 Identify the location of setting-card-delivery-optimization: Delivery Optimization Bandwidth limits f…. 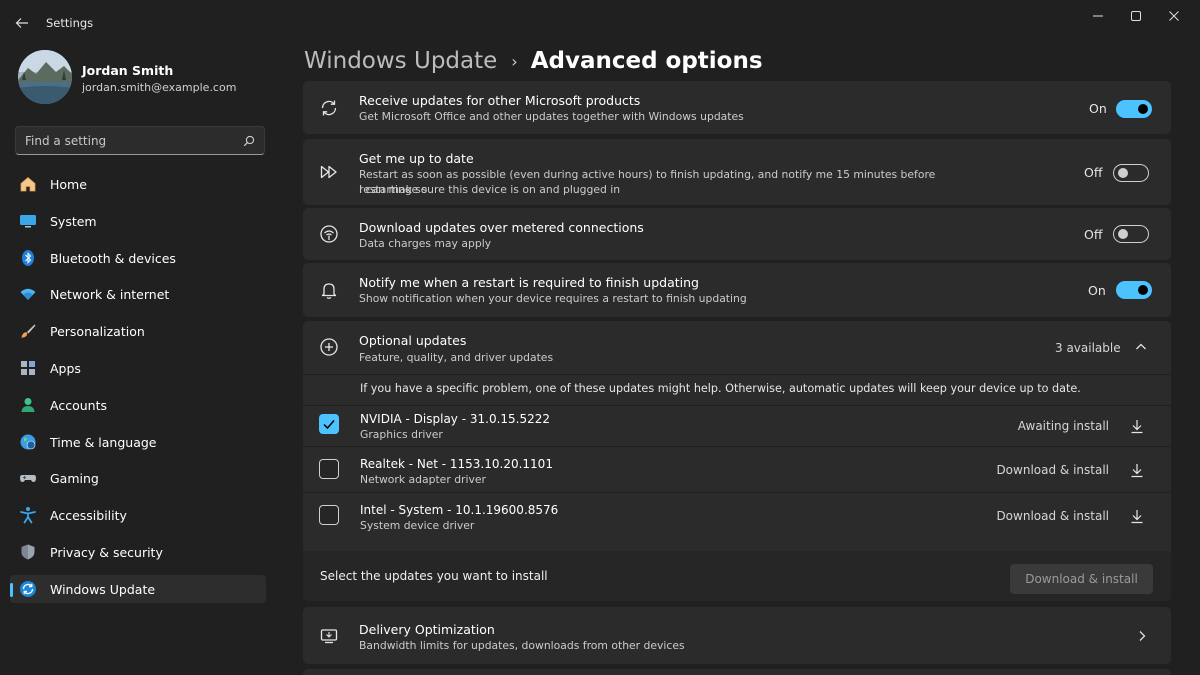
(737, 635).